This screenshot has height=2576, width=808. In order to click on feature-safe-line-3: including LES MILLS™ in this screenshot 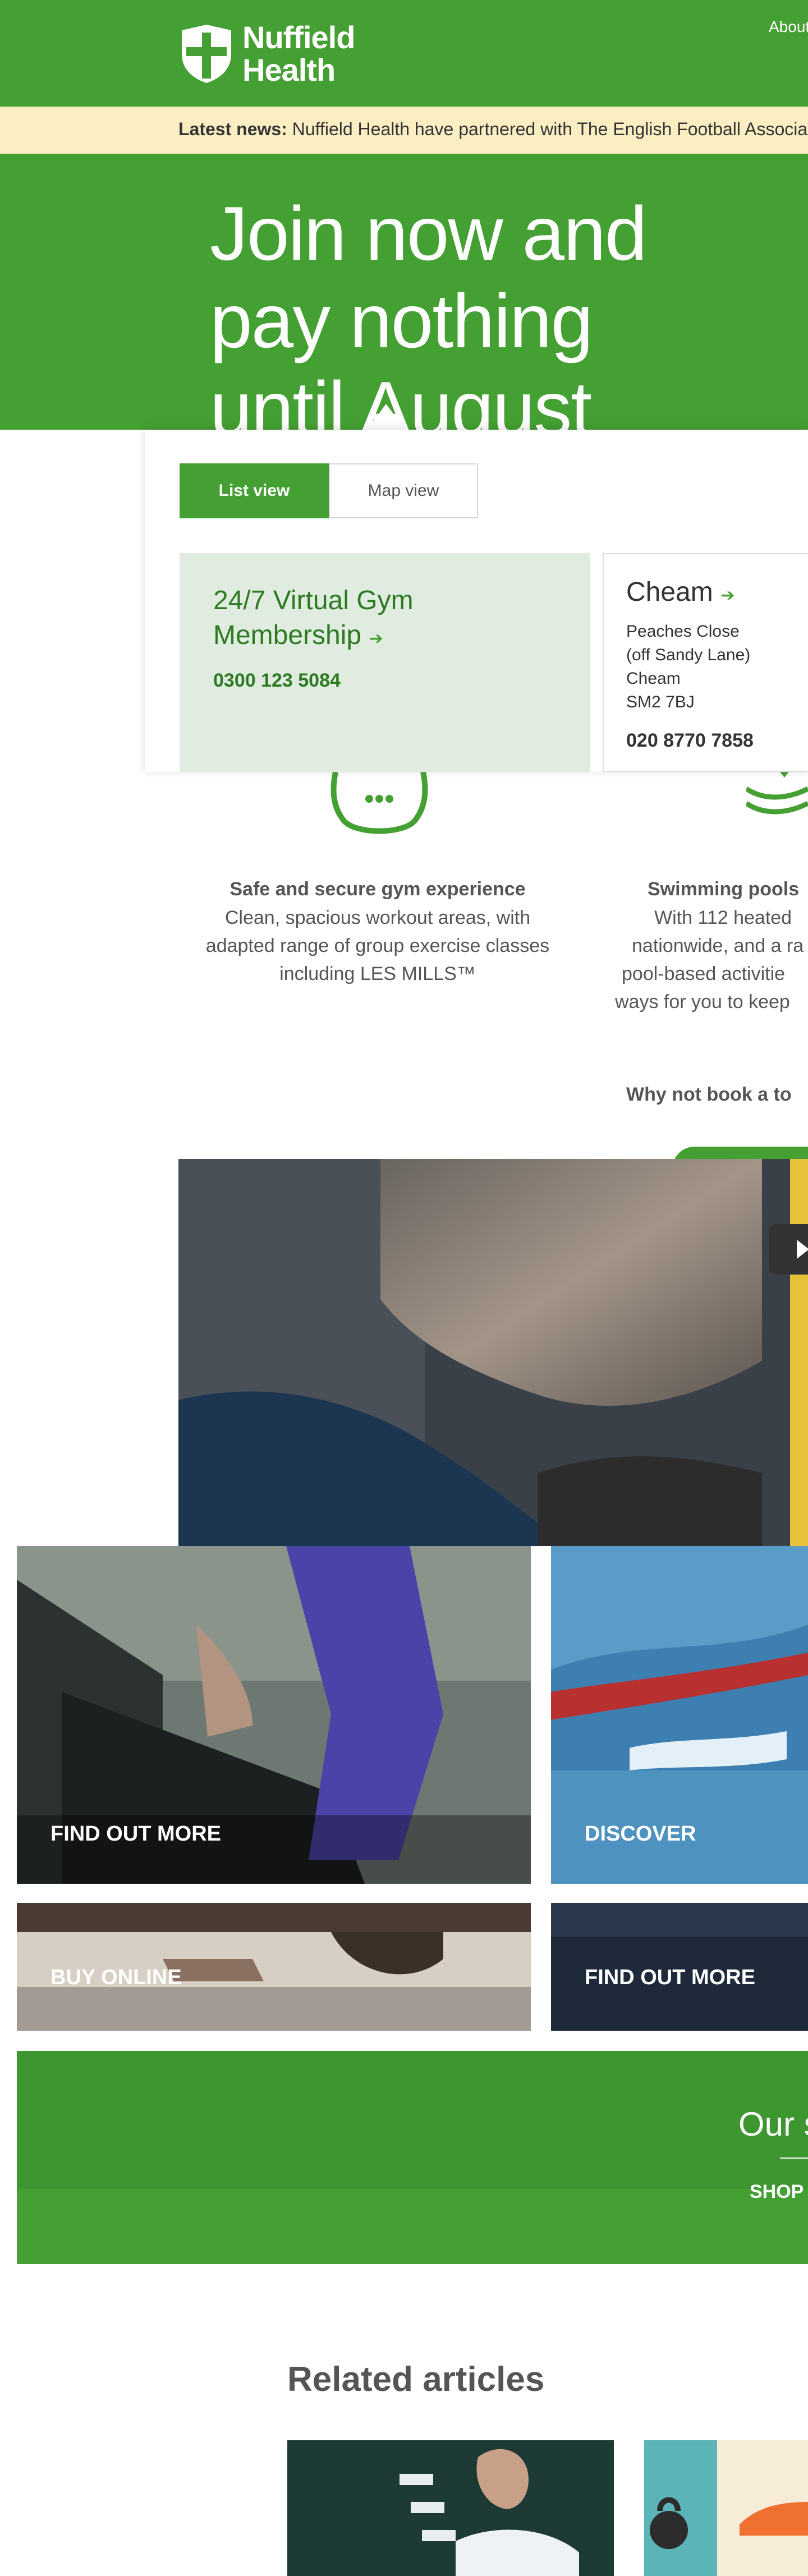, I will do `click(378, 974)`.